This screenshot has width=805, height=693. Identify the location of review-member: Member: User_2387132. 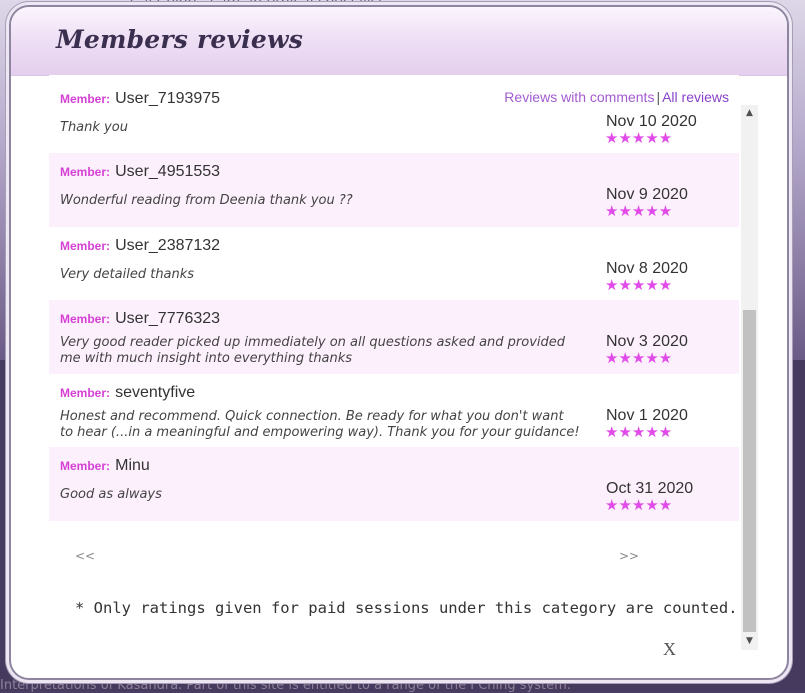
(140, 245).